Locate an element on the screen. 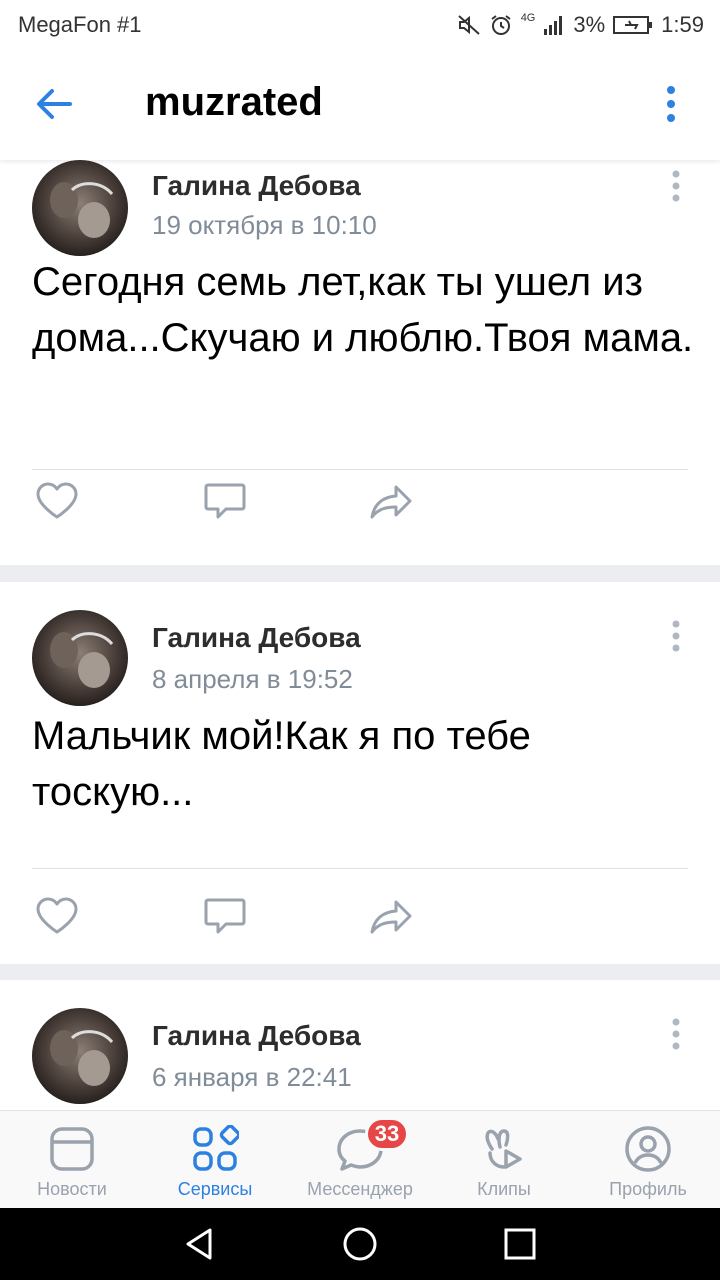 The image size is (720, 1280). post-date: 8 апреля в 19:52 is located at coordinates (252, 679).